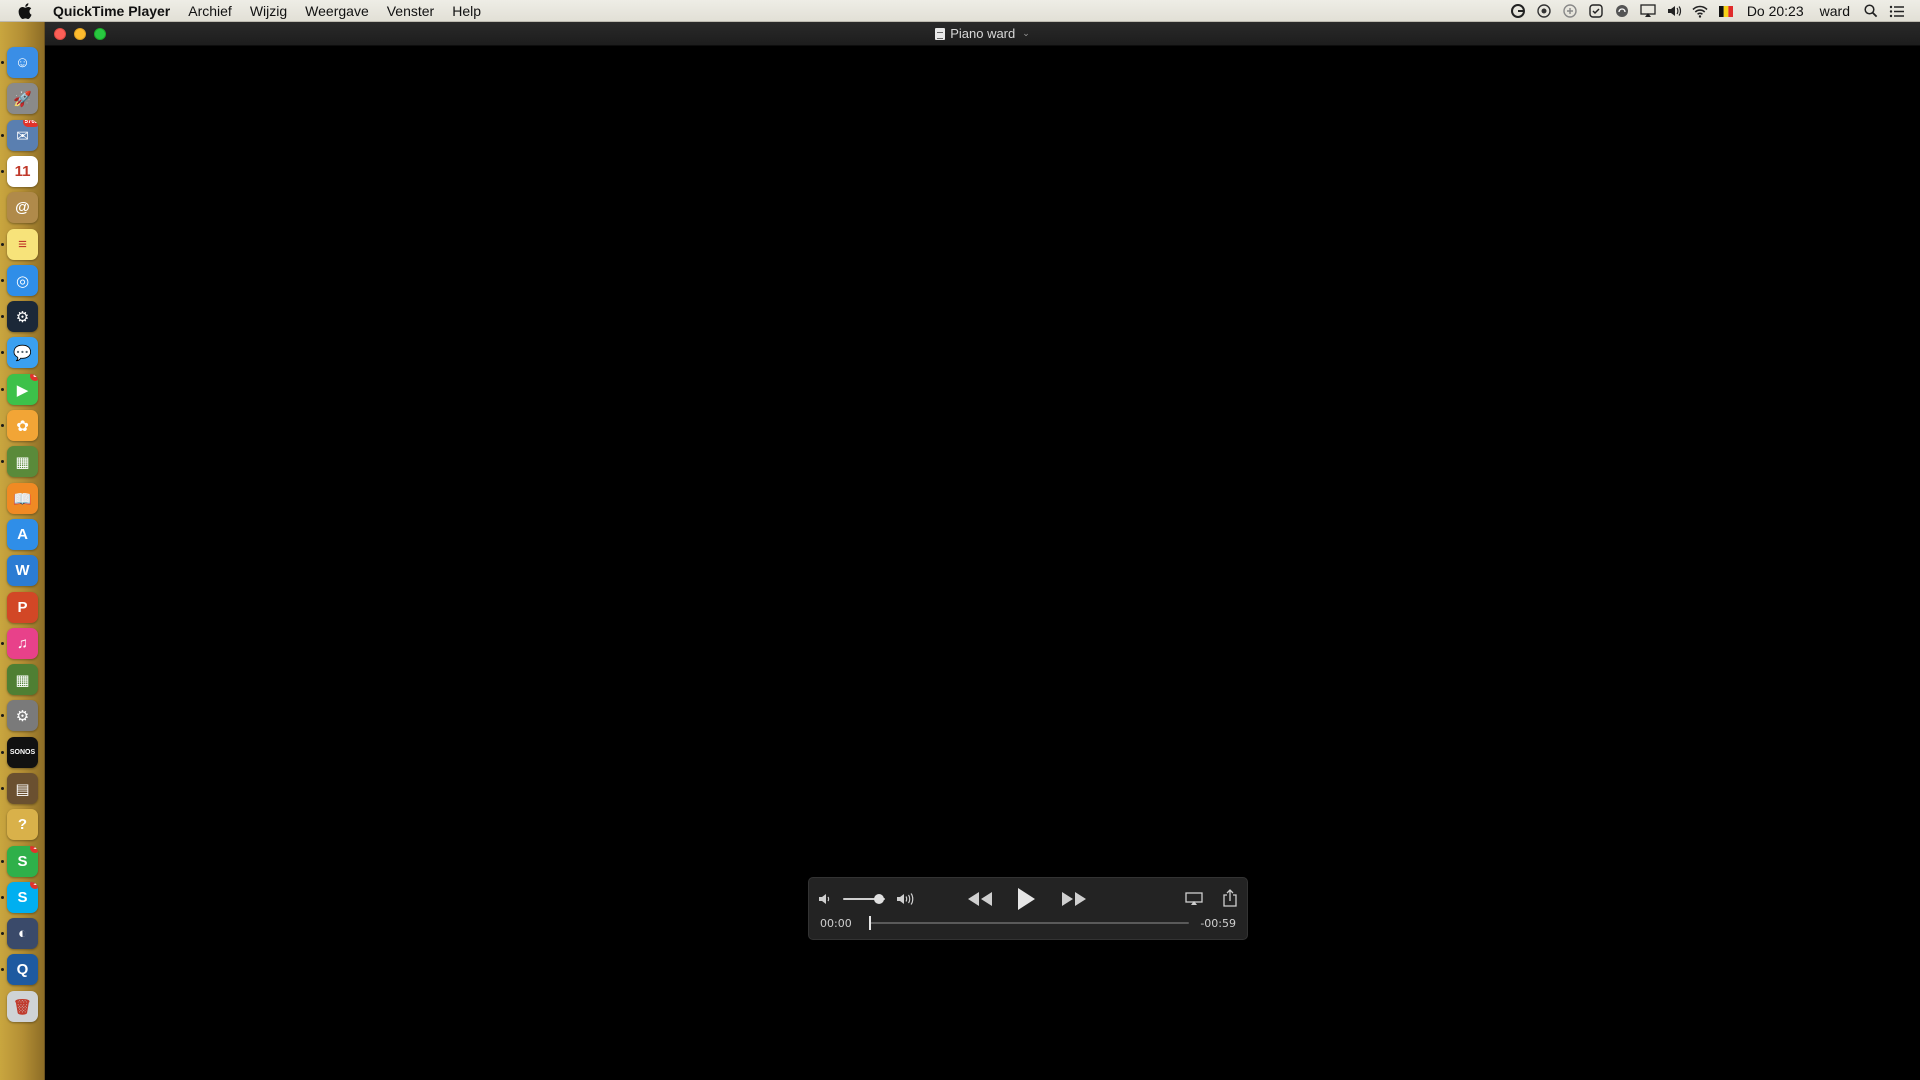 This screenshot has height=1080, width=1920. I want to click on menu-weergave: Weergave, so click(337, 11).